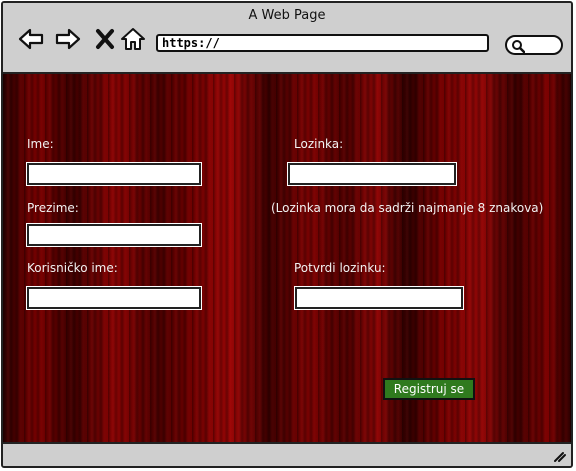 Image resolution: width=576 pixels, height=471 pixels. Describe the element at coordinates (31, 39) in the screenshot. I see `back-icon` at that location.